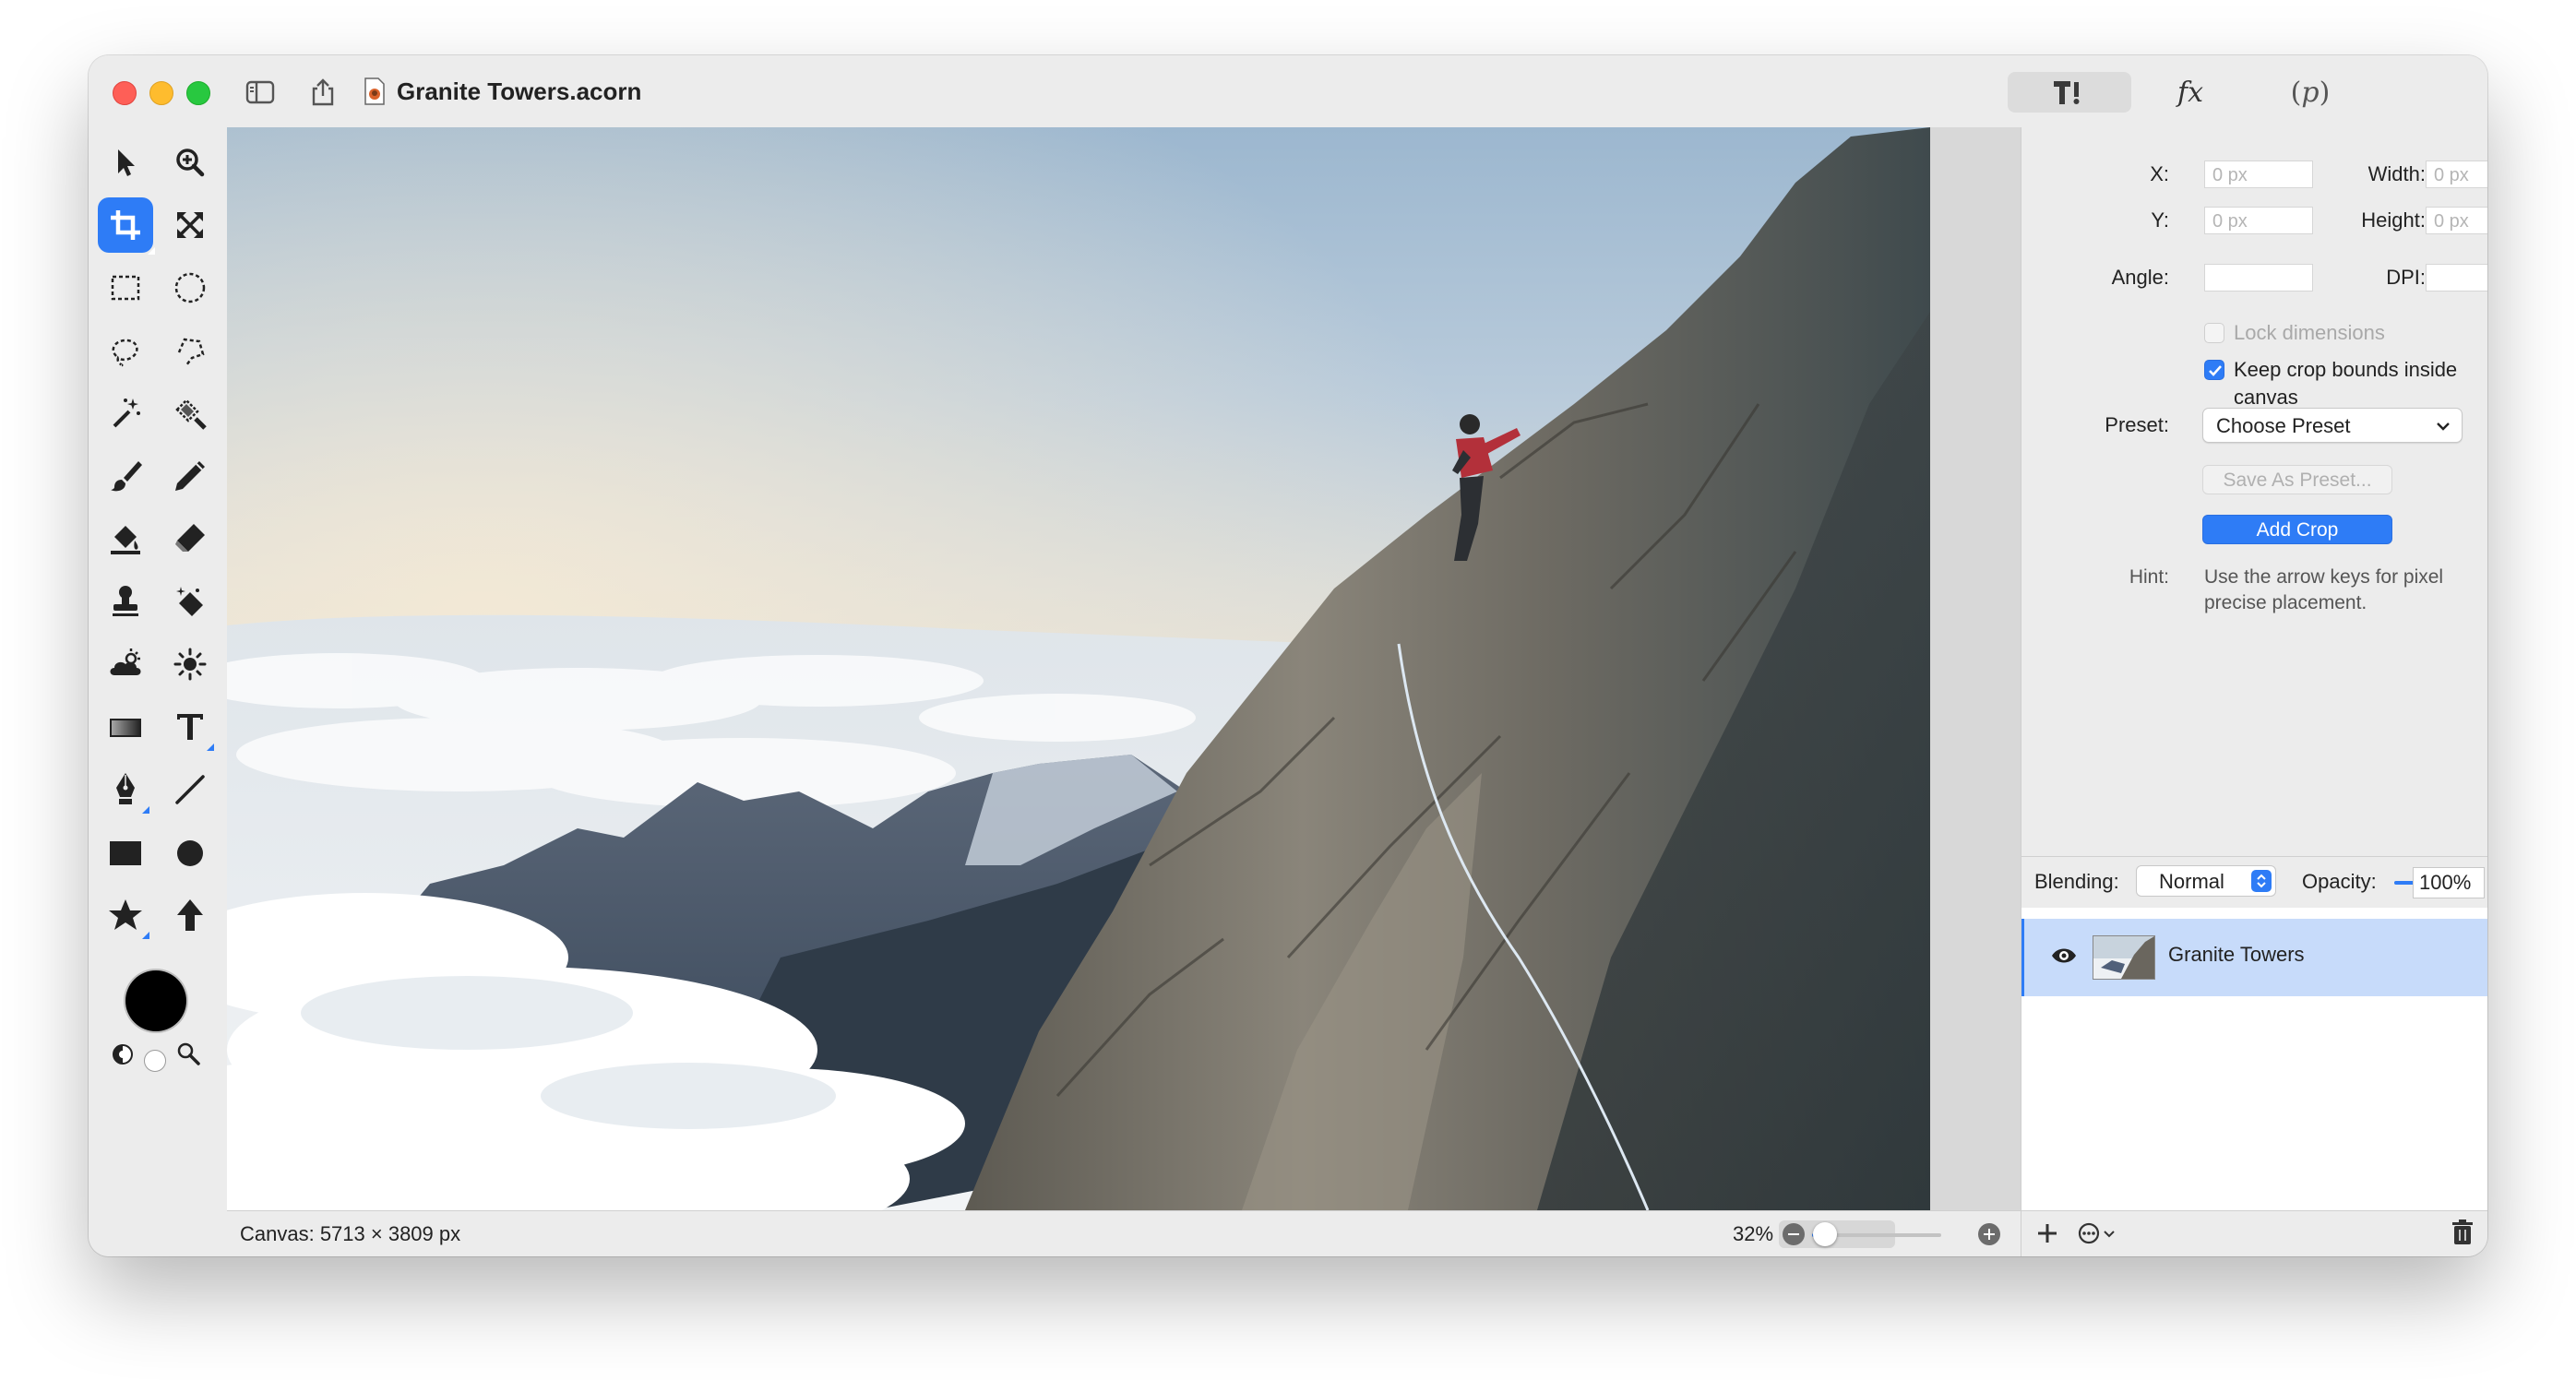 This screenshot has width=2576, height=1380. I want to click on status-bar: Canvas: 5713 × 3809 px 32%, so click(1124, 1233).